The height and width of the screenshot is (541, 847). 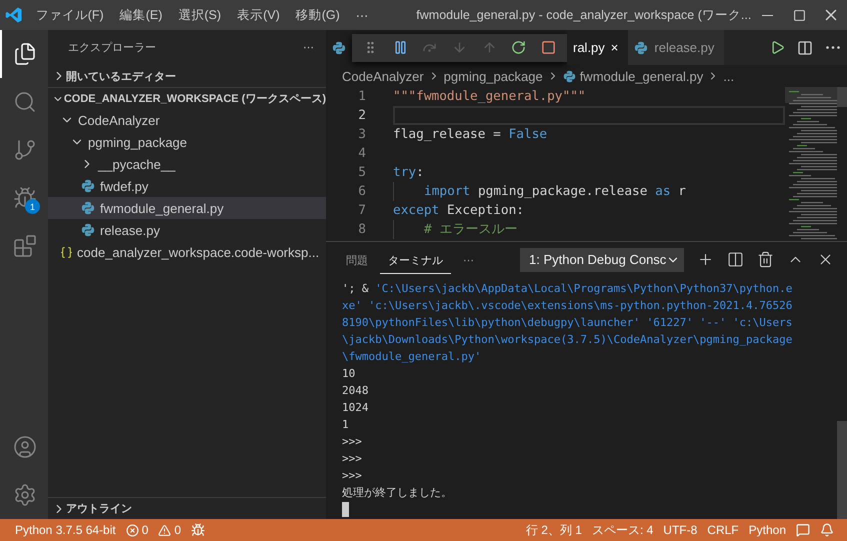 What do you see at coordinates (553, 530) in the screenshot?
I see `status-item: 行 2、列 1` at bounding box center [553, 530].